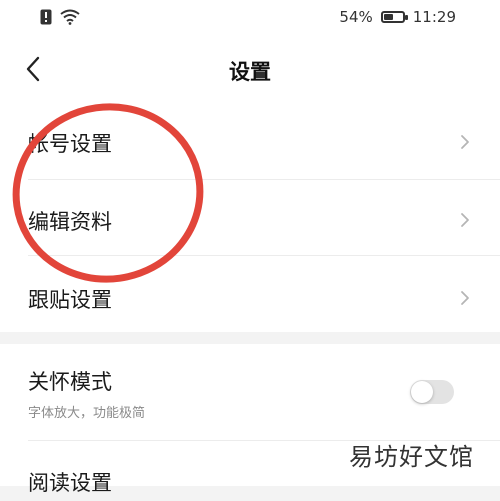  What do you see at coordinates (411, 457) in the screenshot?
I see `watermark-text: 易坊好文馆` at bounding box center [411, 457].